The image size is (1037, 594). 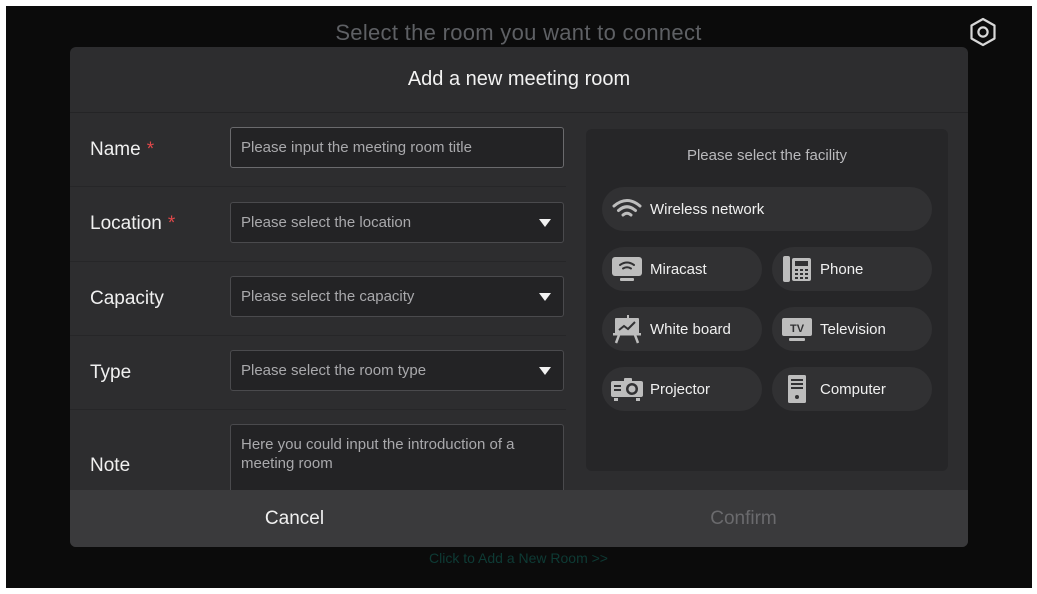 I want to click on type-select-value: Please select the room type, so click(x=334, y=370).